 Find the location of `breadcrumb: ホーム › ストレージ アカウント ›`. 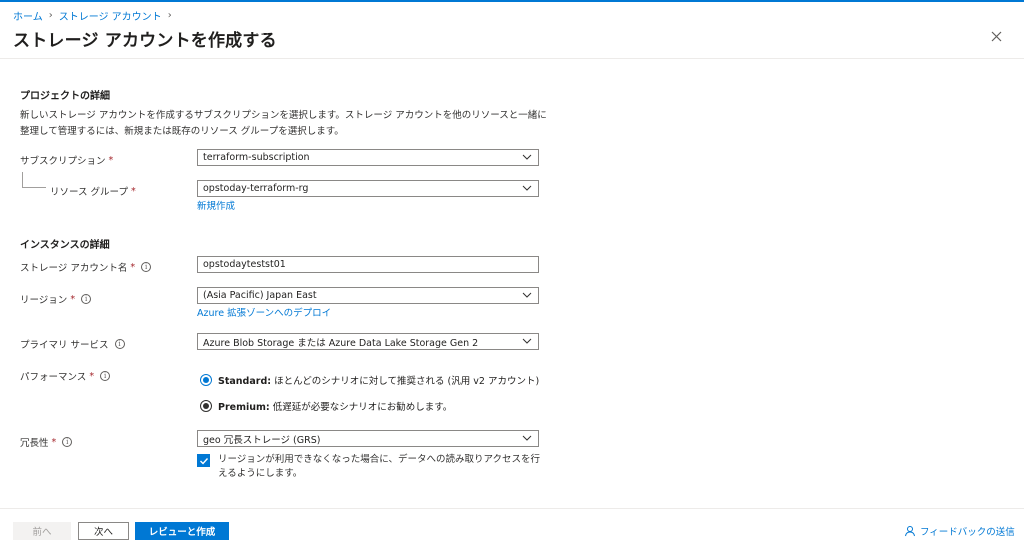

breadcrumb: ホーム › ストレージ アカウント › is located at coordinates (92, 15).